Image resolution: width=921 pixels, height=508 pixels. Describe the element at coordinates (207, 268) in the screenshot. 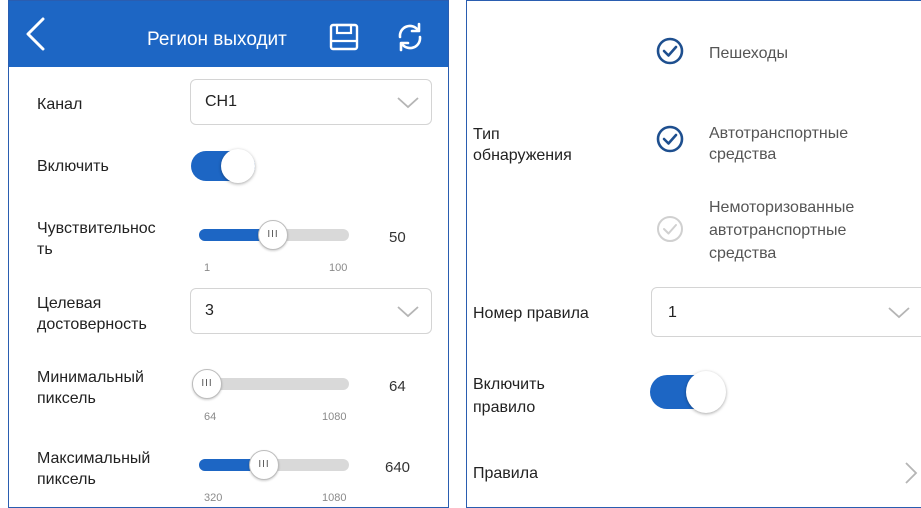

I see `sensitivity-min: 1` at that location.